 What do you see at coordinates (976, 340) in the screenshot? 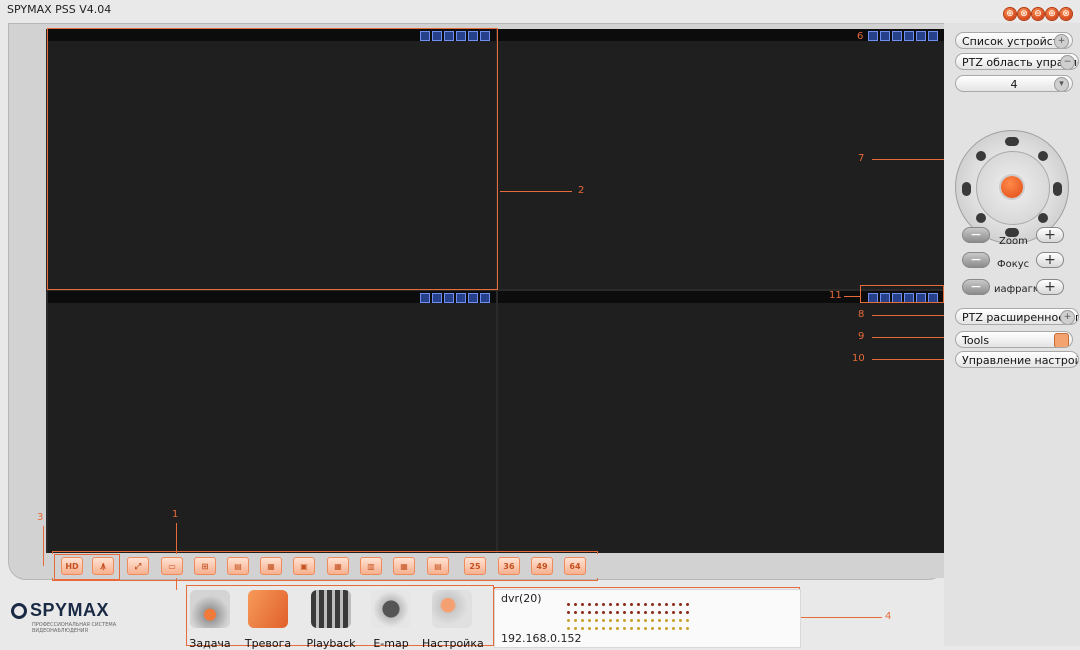
I see `tools-label: Tools` at bounding box center [976, 340].